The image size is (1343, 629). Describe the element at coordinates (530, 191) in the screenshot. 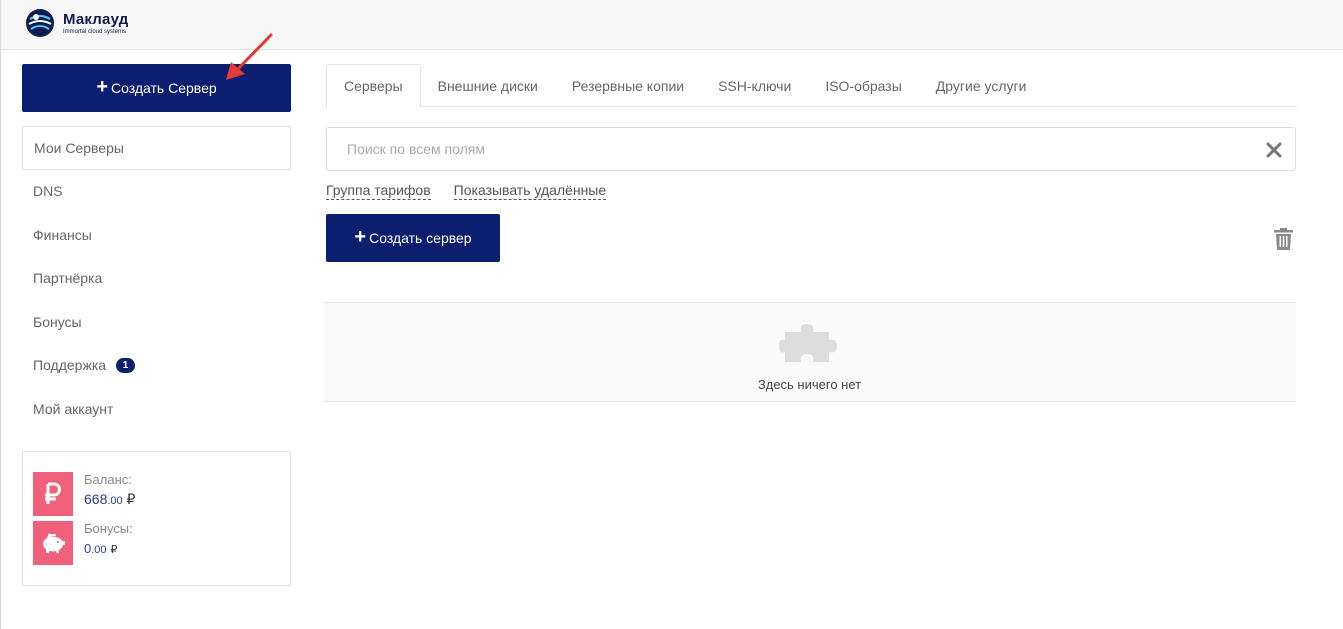

I see `show-deleted-link: Показывать удалённые` at that location.